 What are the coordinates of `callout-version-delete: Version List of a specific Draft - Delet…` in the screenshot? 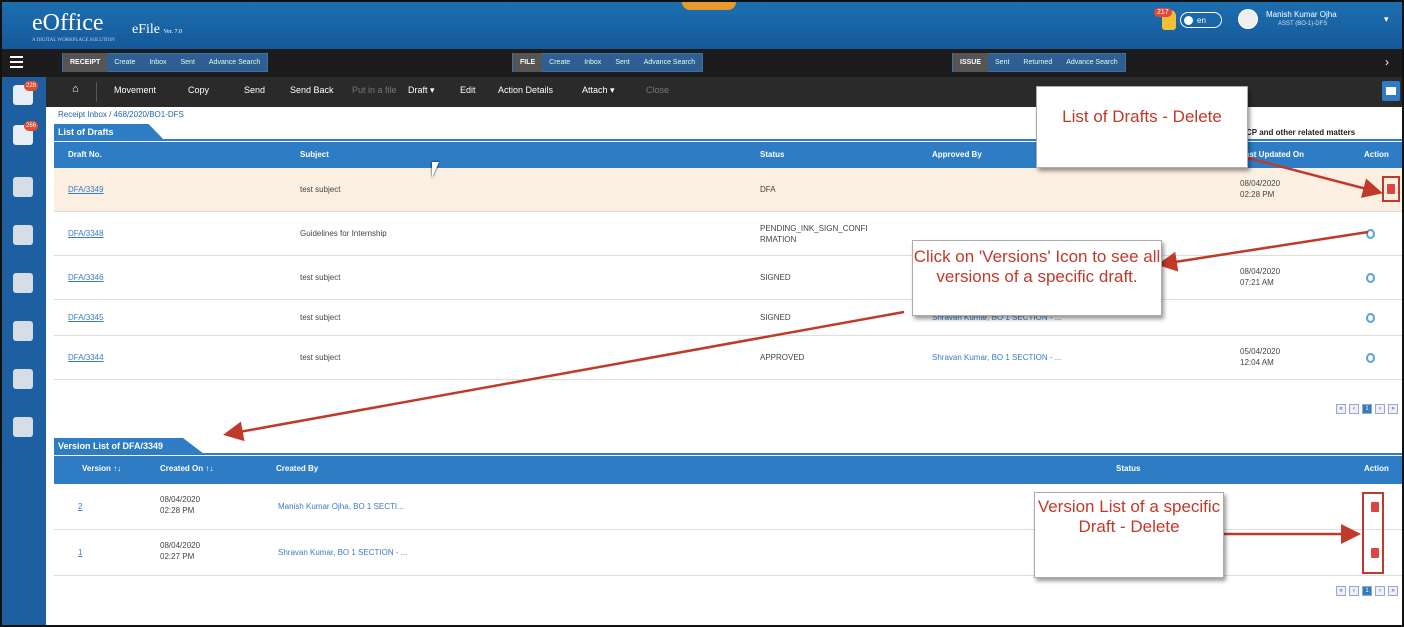 It's located at (1129, 535).